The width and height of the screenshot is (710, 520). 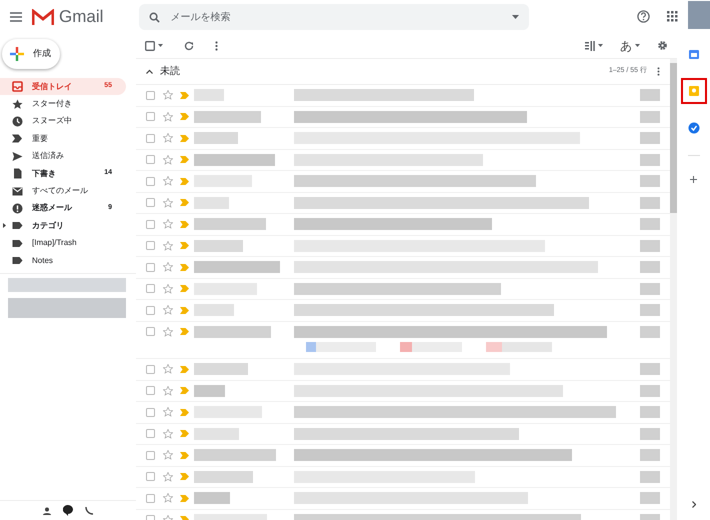 I want to click on menu-icon, so click(x=16, y=17).